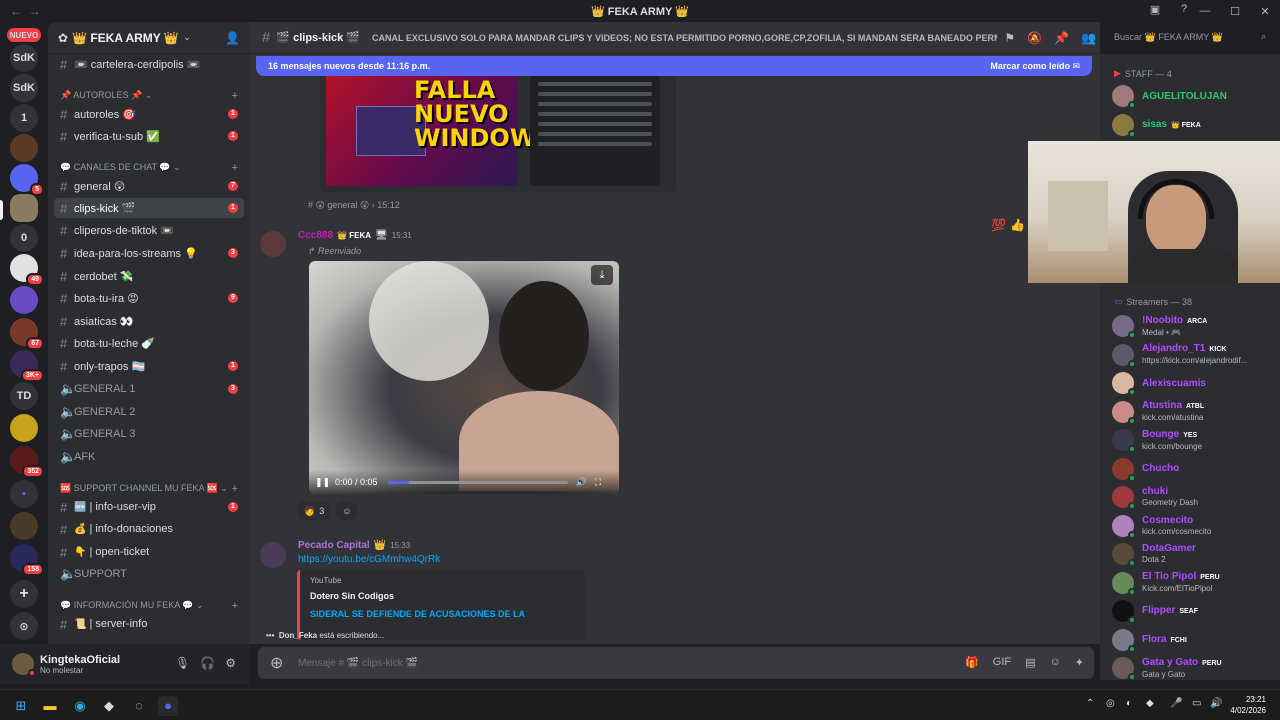 This screenshot has height=720, width=1280. What do you see at coordinates (149, 412) in the screenshot?
I see `voice-channel-general-2: 🔈 GENERAL 2` at bounding box center [149, 412].